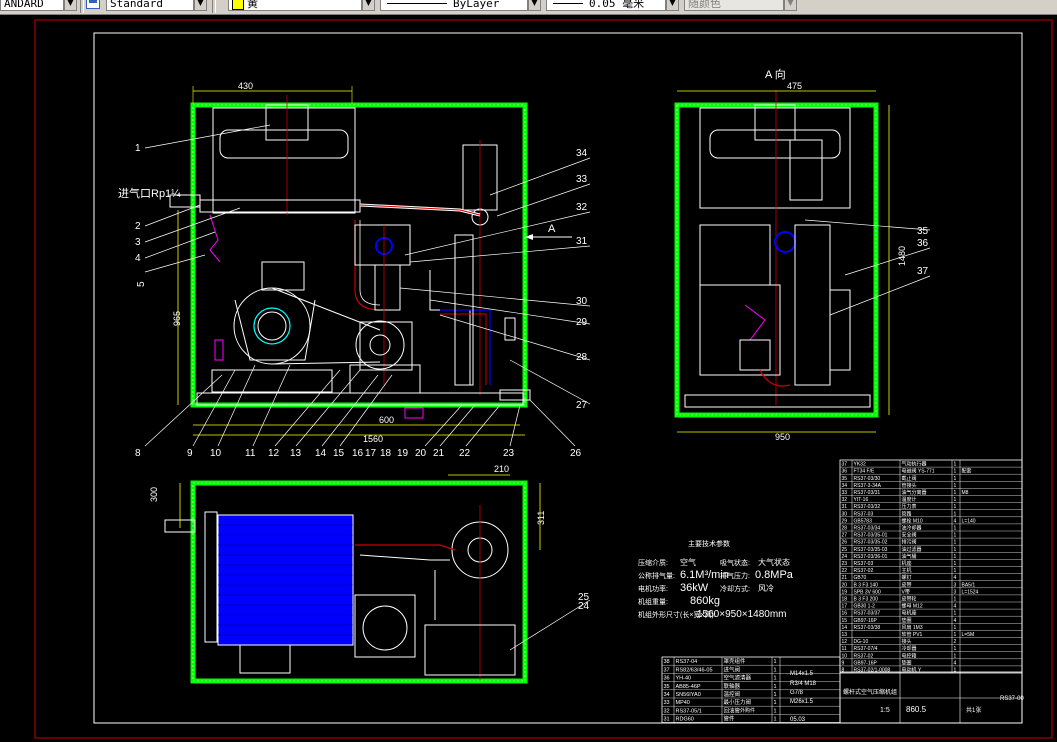  What do you see at coordinates (845, 521) in the screenshot?
I see `table-cell: 29` at bounding box center [845, 521].